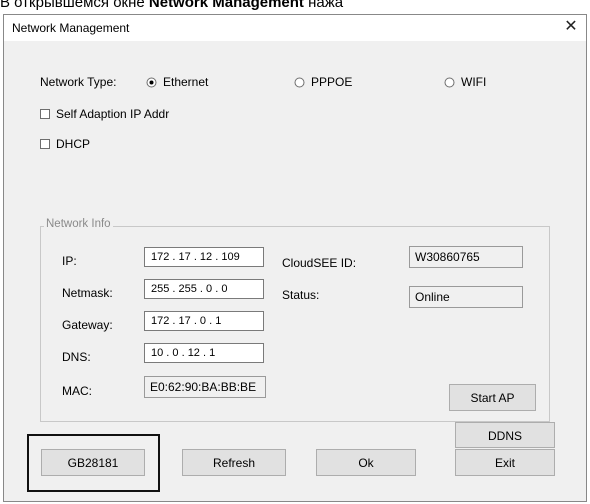 The width and height of the screenshot is (590, 504). I want to click on radio-ethernet-label: Ethernet, so click(186, 82).